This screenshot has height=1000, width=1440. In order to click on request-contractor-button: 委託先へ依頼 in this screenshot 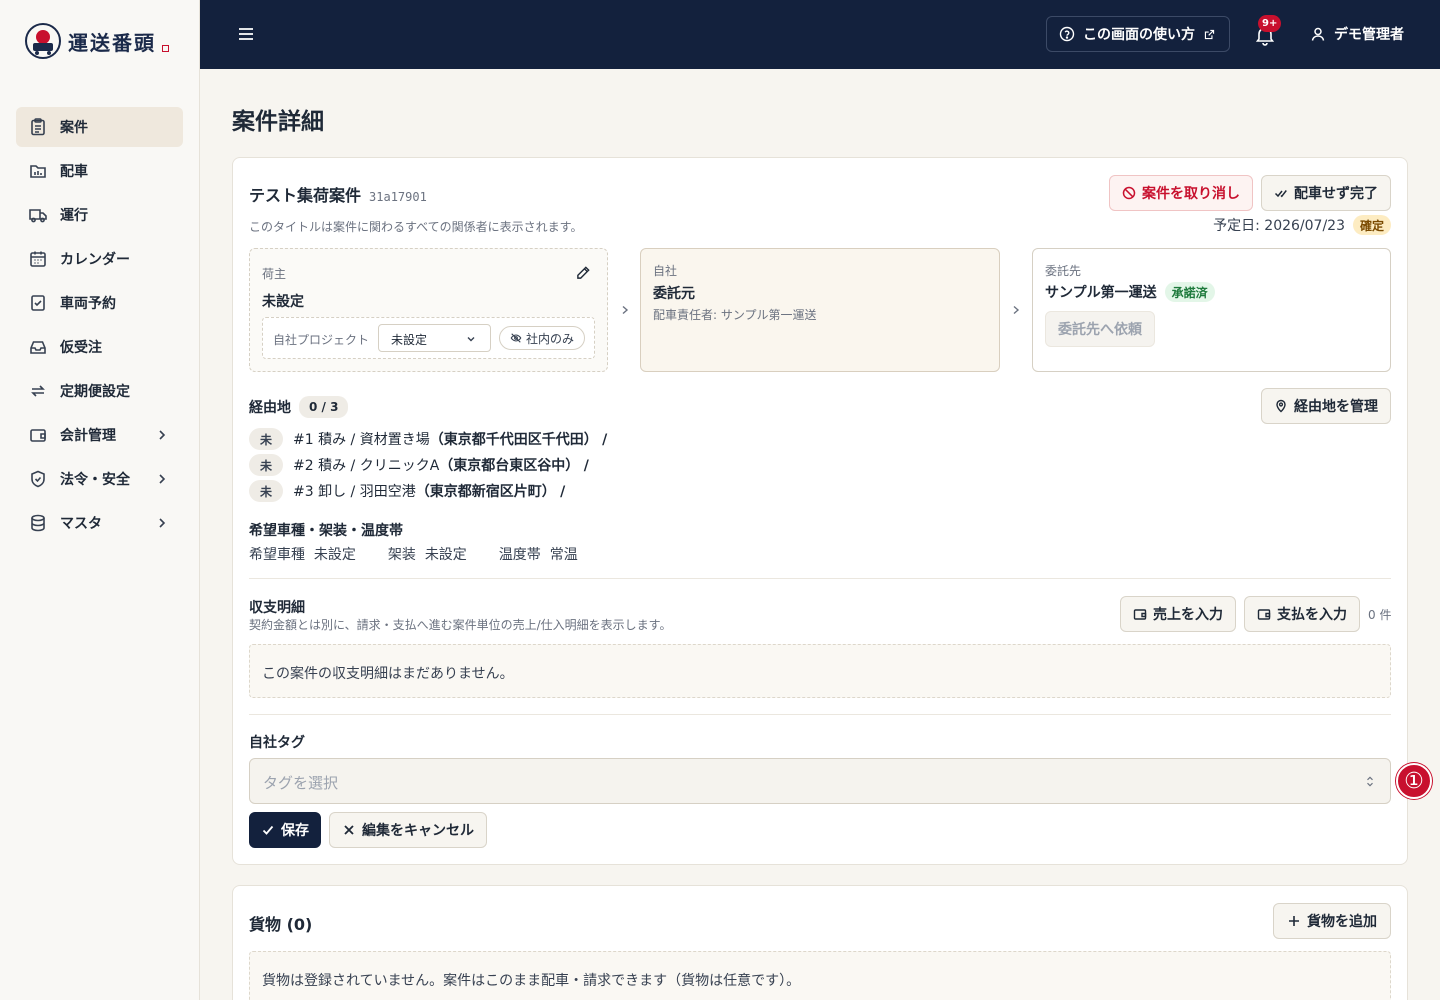, I will do `click(1100, 329)`.